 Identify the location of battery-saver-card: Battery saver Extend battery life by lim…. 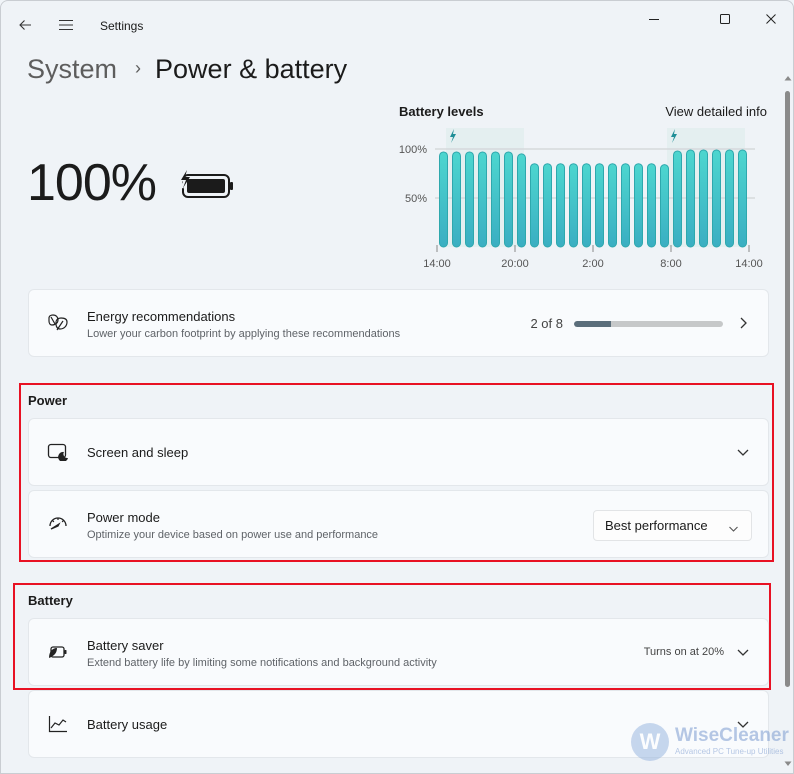
(398, 652).